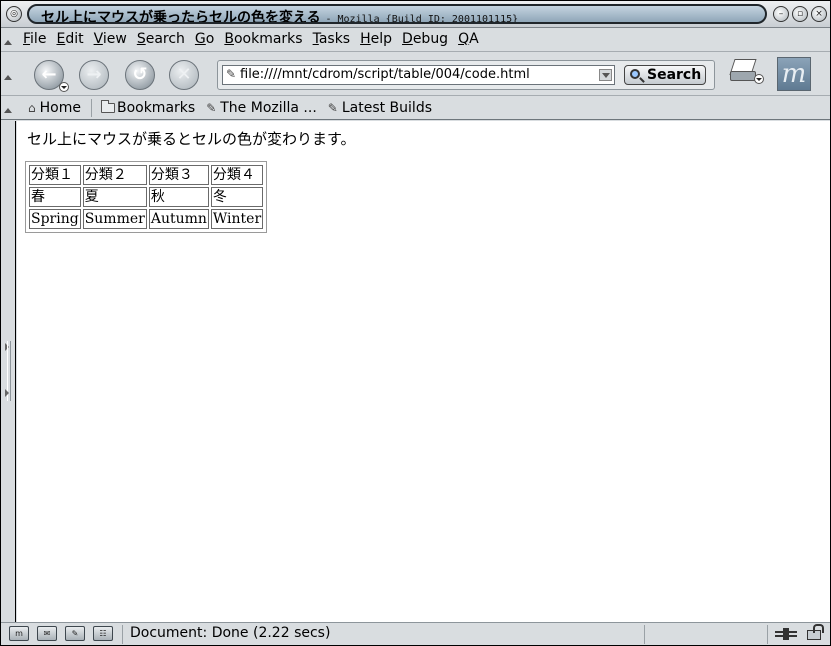  I want to click on menu-go: Go, so click(204, 39).